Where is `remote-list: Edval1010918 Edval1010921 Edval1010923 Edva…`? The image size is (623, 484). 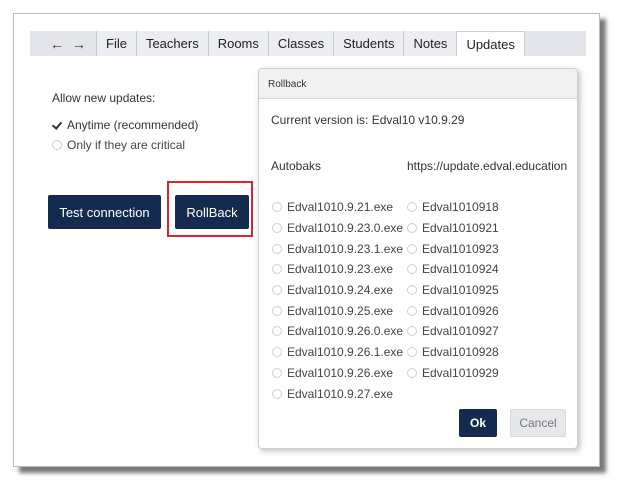
remote-list: Edval1010918 Edval1010921 Edval1010923 Edva… is located at coordinates (453, 290).